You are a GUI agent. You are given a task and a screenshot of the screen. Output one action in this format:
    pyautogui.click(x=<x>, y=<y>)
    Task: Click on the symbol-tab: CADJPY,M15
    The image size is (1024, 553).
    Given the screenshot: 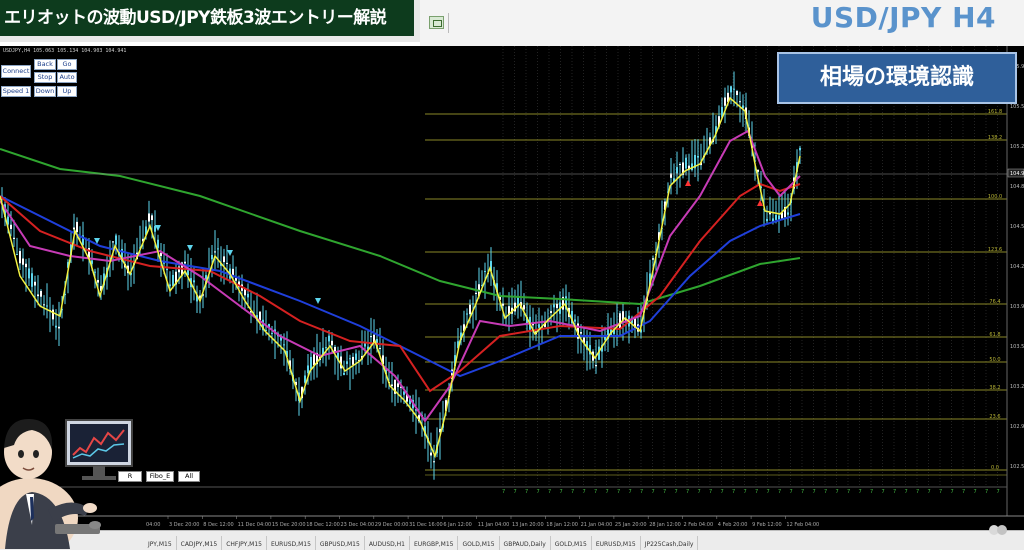 What is the action you would take?
    pyautogui.click(x=200, y=543)
    